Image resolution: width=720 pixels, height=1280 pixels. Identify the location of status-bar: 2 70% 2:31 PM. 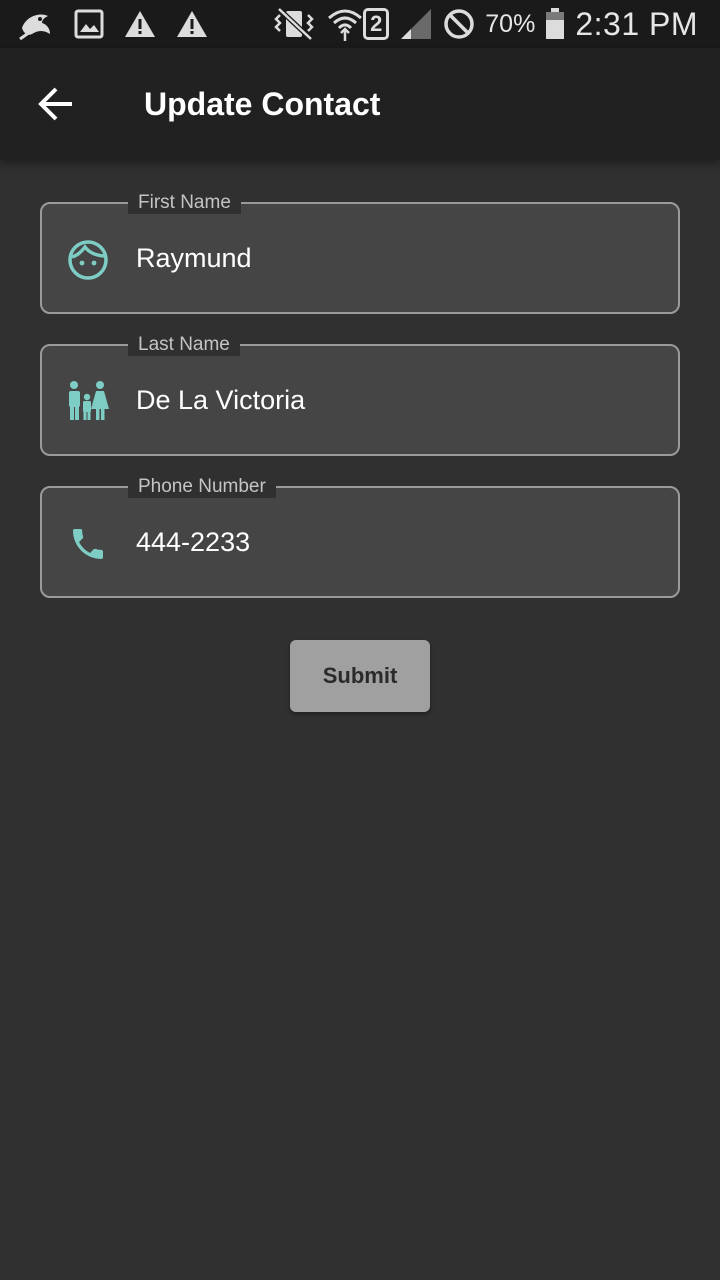
(360, 24).